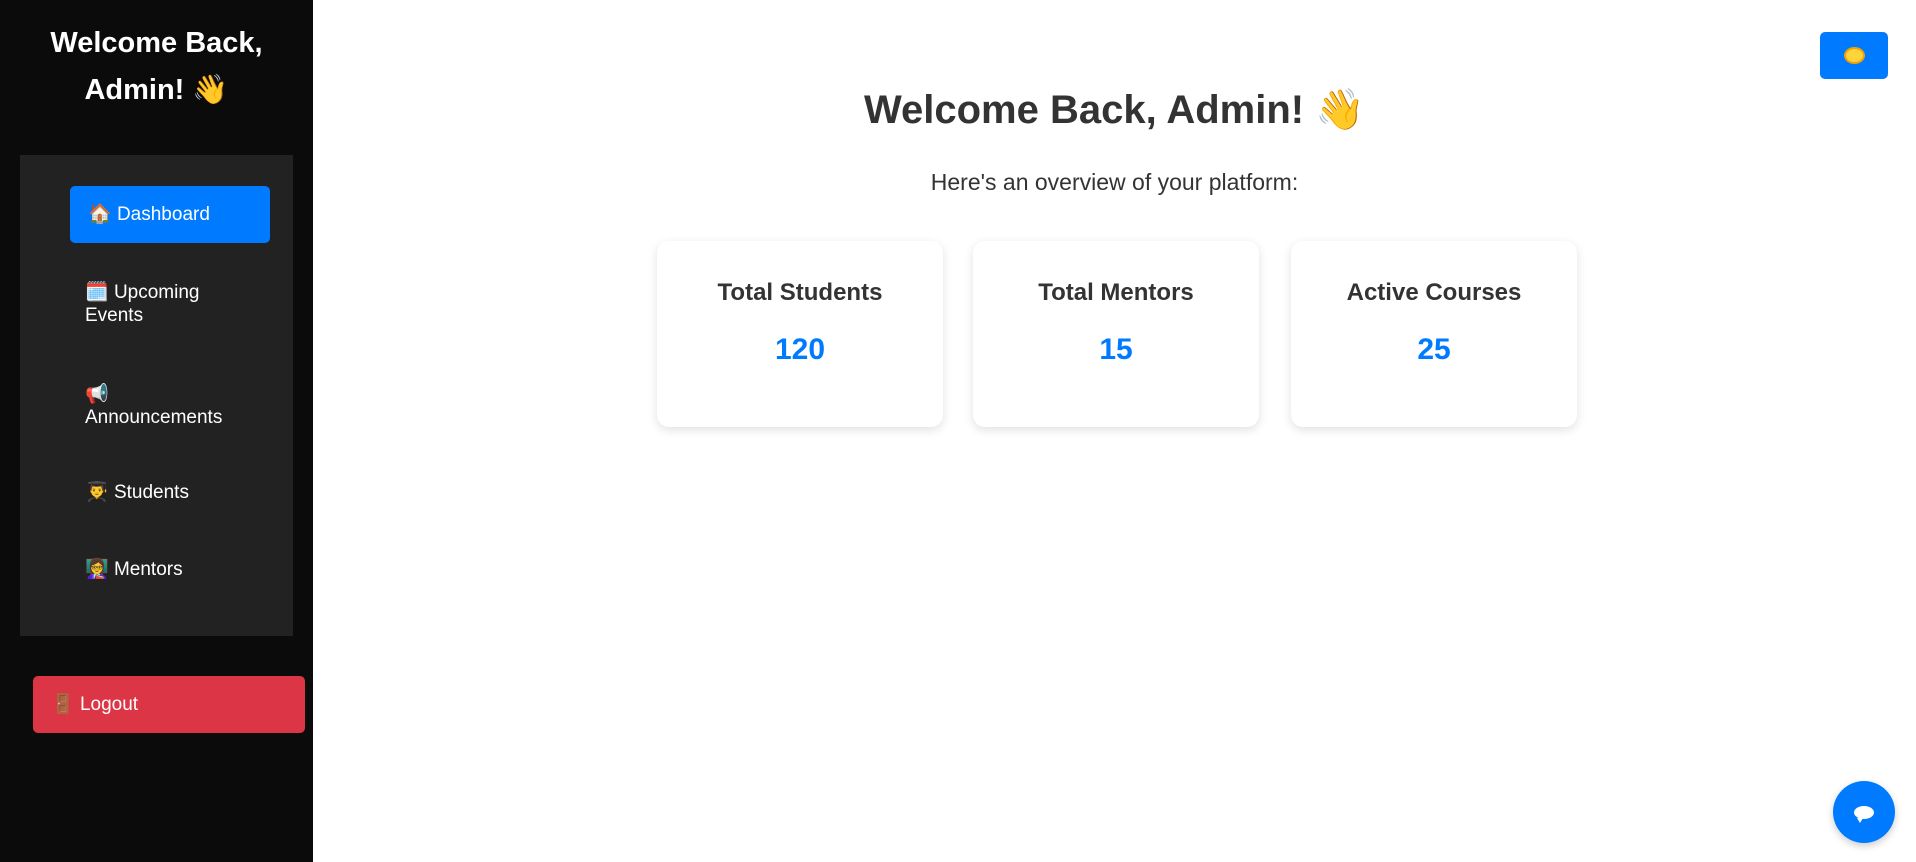 The width and height of the screenshot is (1916, 862). I want to click on sidebar-item-dashboard: 🏠 Dashboard, so click(170, 214).